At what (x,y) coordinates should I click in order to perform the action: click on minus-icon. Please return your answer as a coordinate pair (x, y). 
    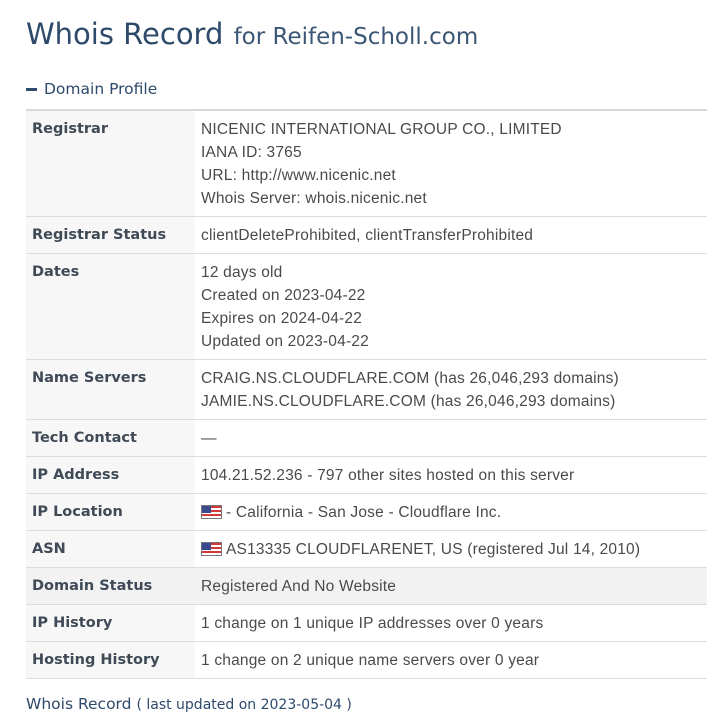
    Looking at the image, I should click on (31, 89).